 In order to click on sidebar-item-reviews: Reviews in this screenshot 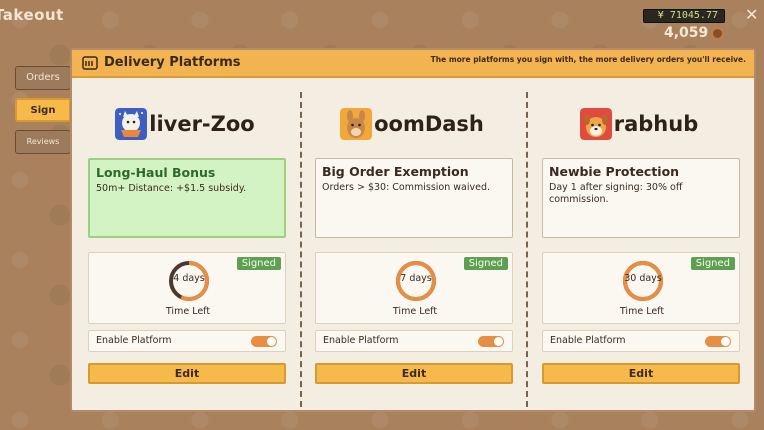, I will do `click(43, 142)`.